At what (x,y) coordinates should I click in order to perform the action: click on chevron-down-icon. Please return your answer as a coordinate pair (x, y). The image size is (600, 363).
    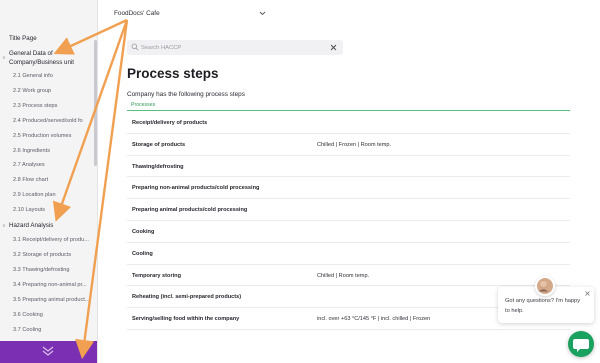
    Looking at the image, I should click on (262, 13).